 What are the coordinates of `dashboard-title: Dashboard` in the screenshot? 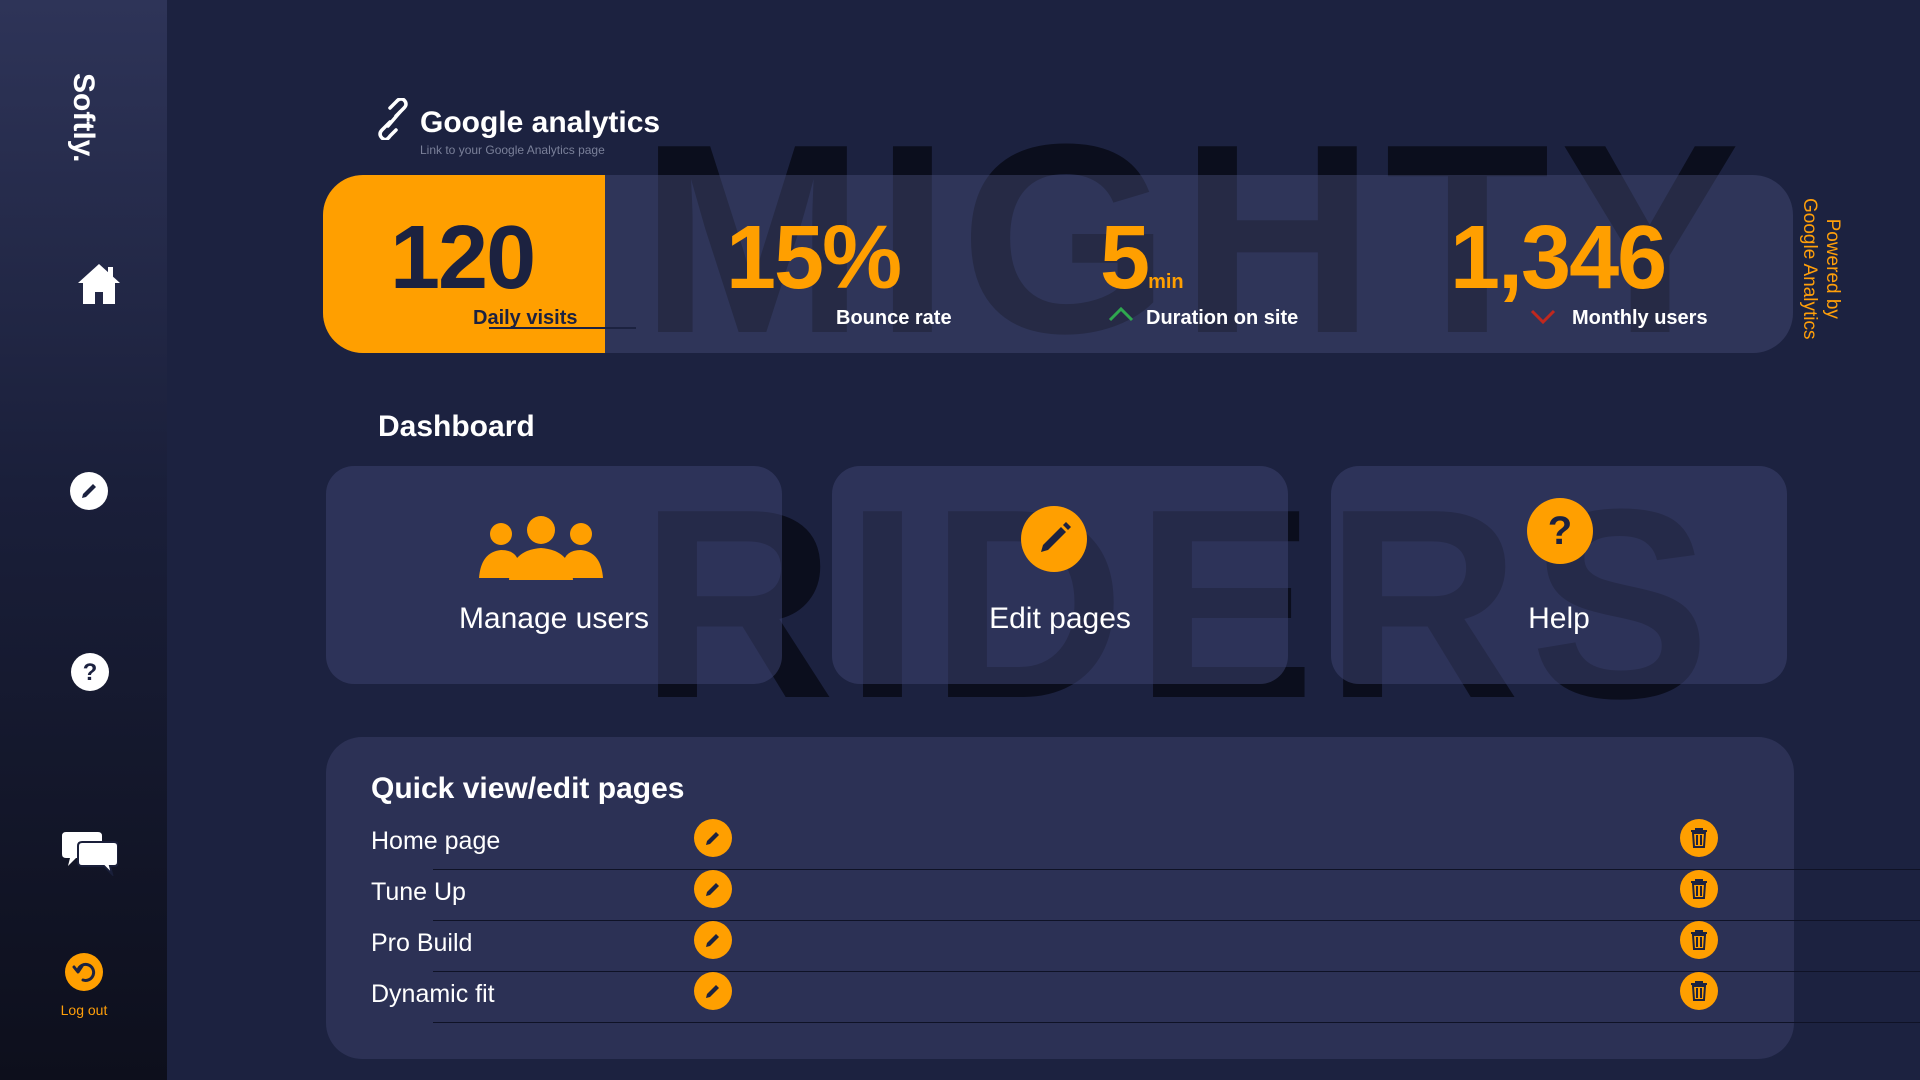 It's located at (456, 426).